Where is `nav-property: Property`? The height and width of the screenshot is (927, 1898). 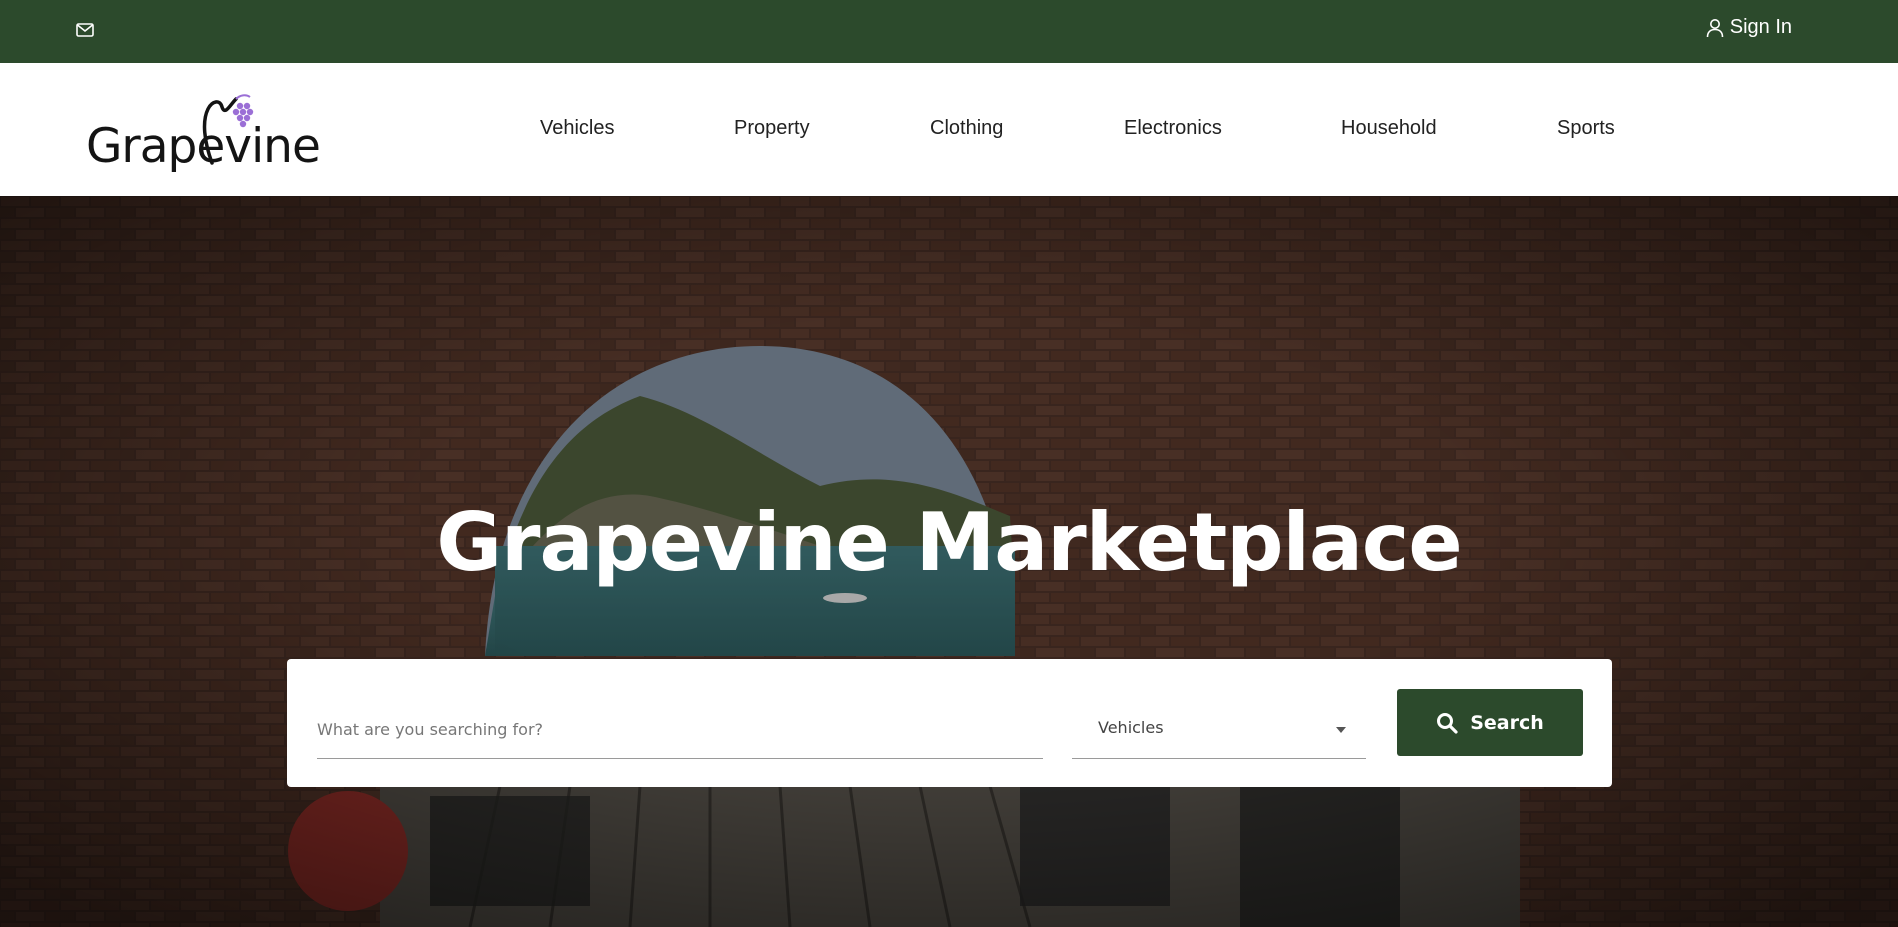 nav-property: Property is located at coordinates (772, 128).